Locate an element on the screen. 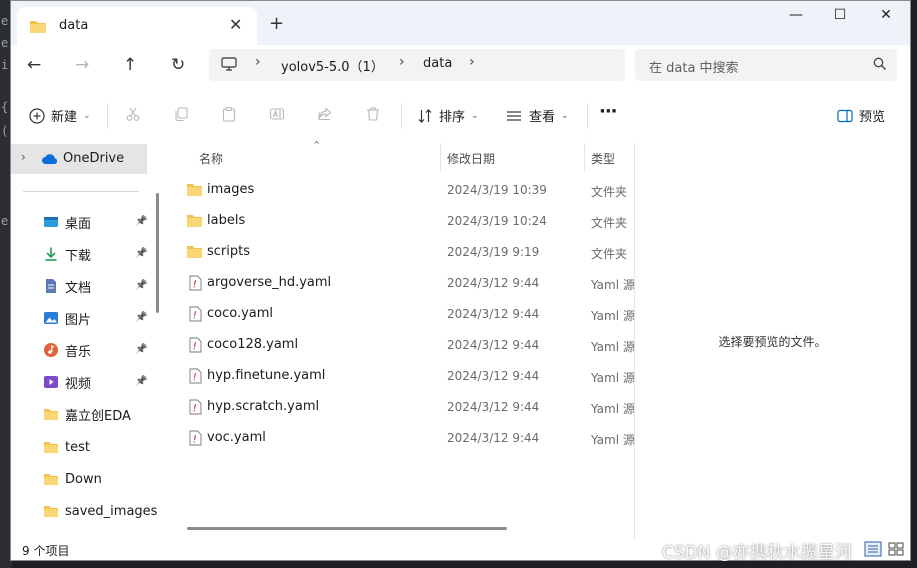 The image size is (917, 568). paste-icon is located at coordinates (229, 114).